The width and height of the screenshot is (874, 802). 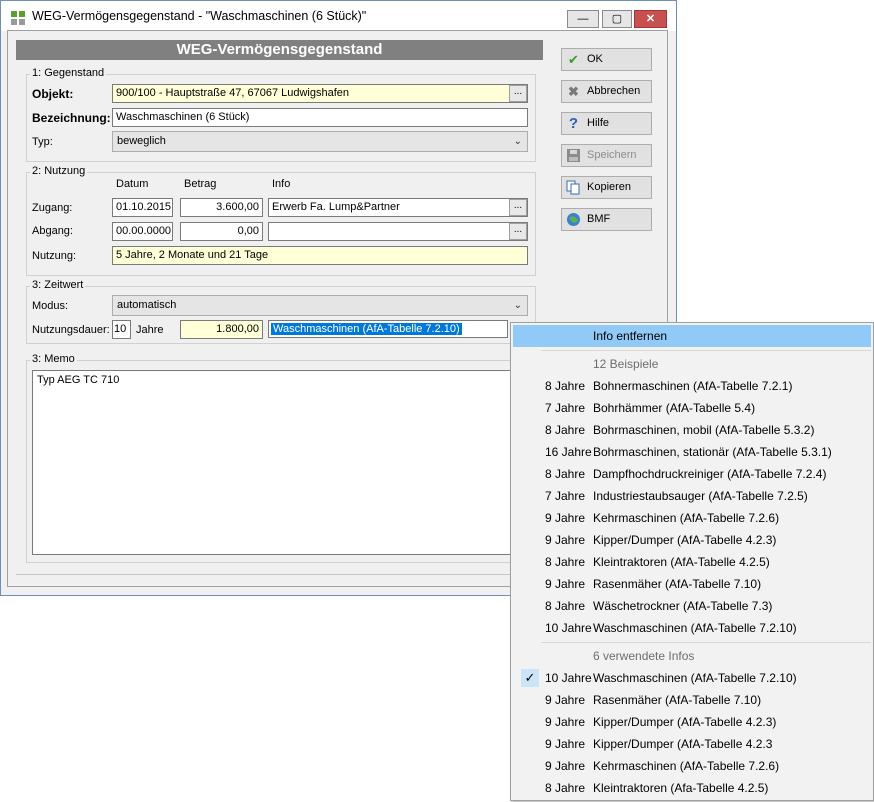 I want to click on speichern-button: Speichern, so click(x=606, y=155).